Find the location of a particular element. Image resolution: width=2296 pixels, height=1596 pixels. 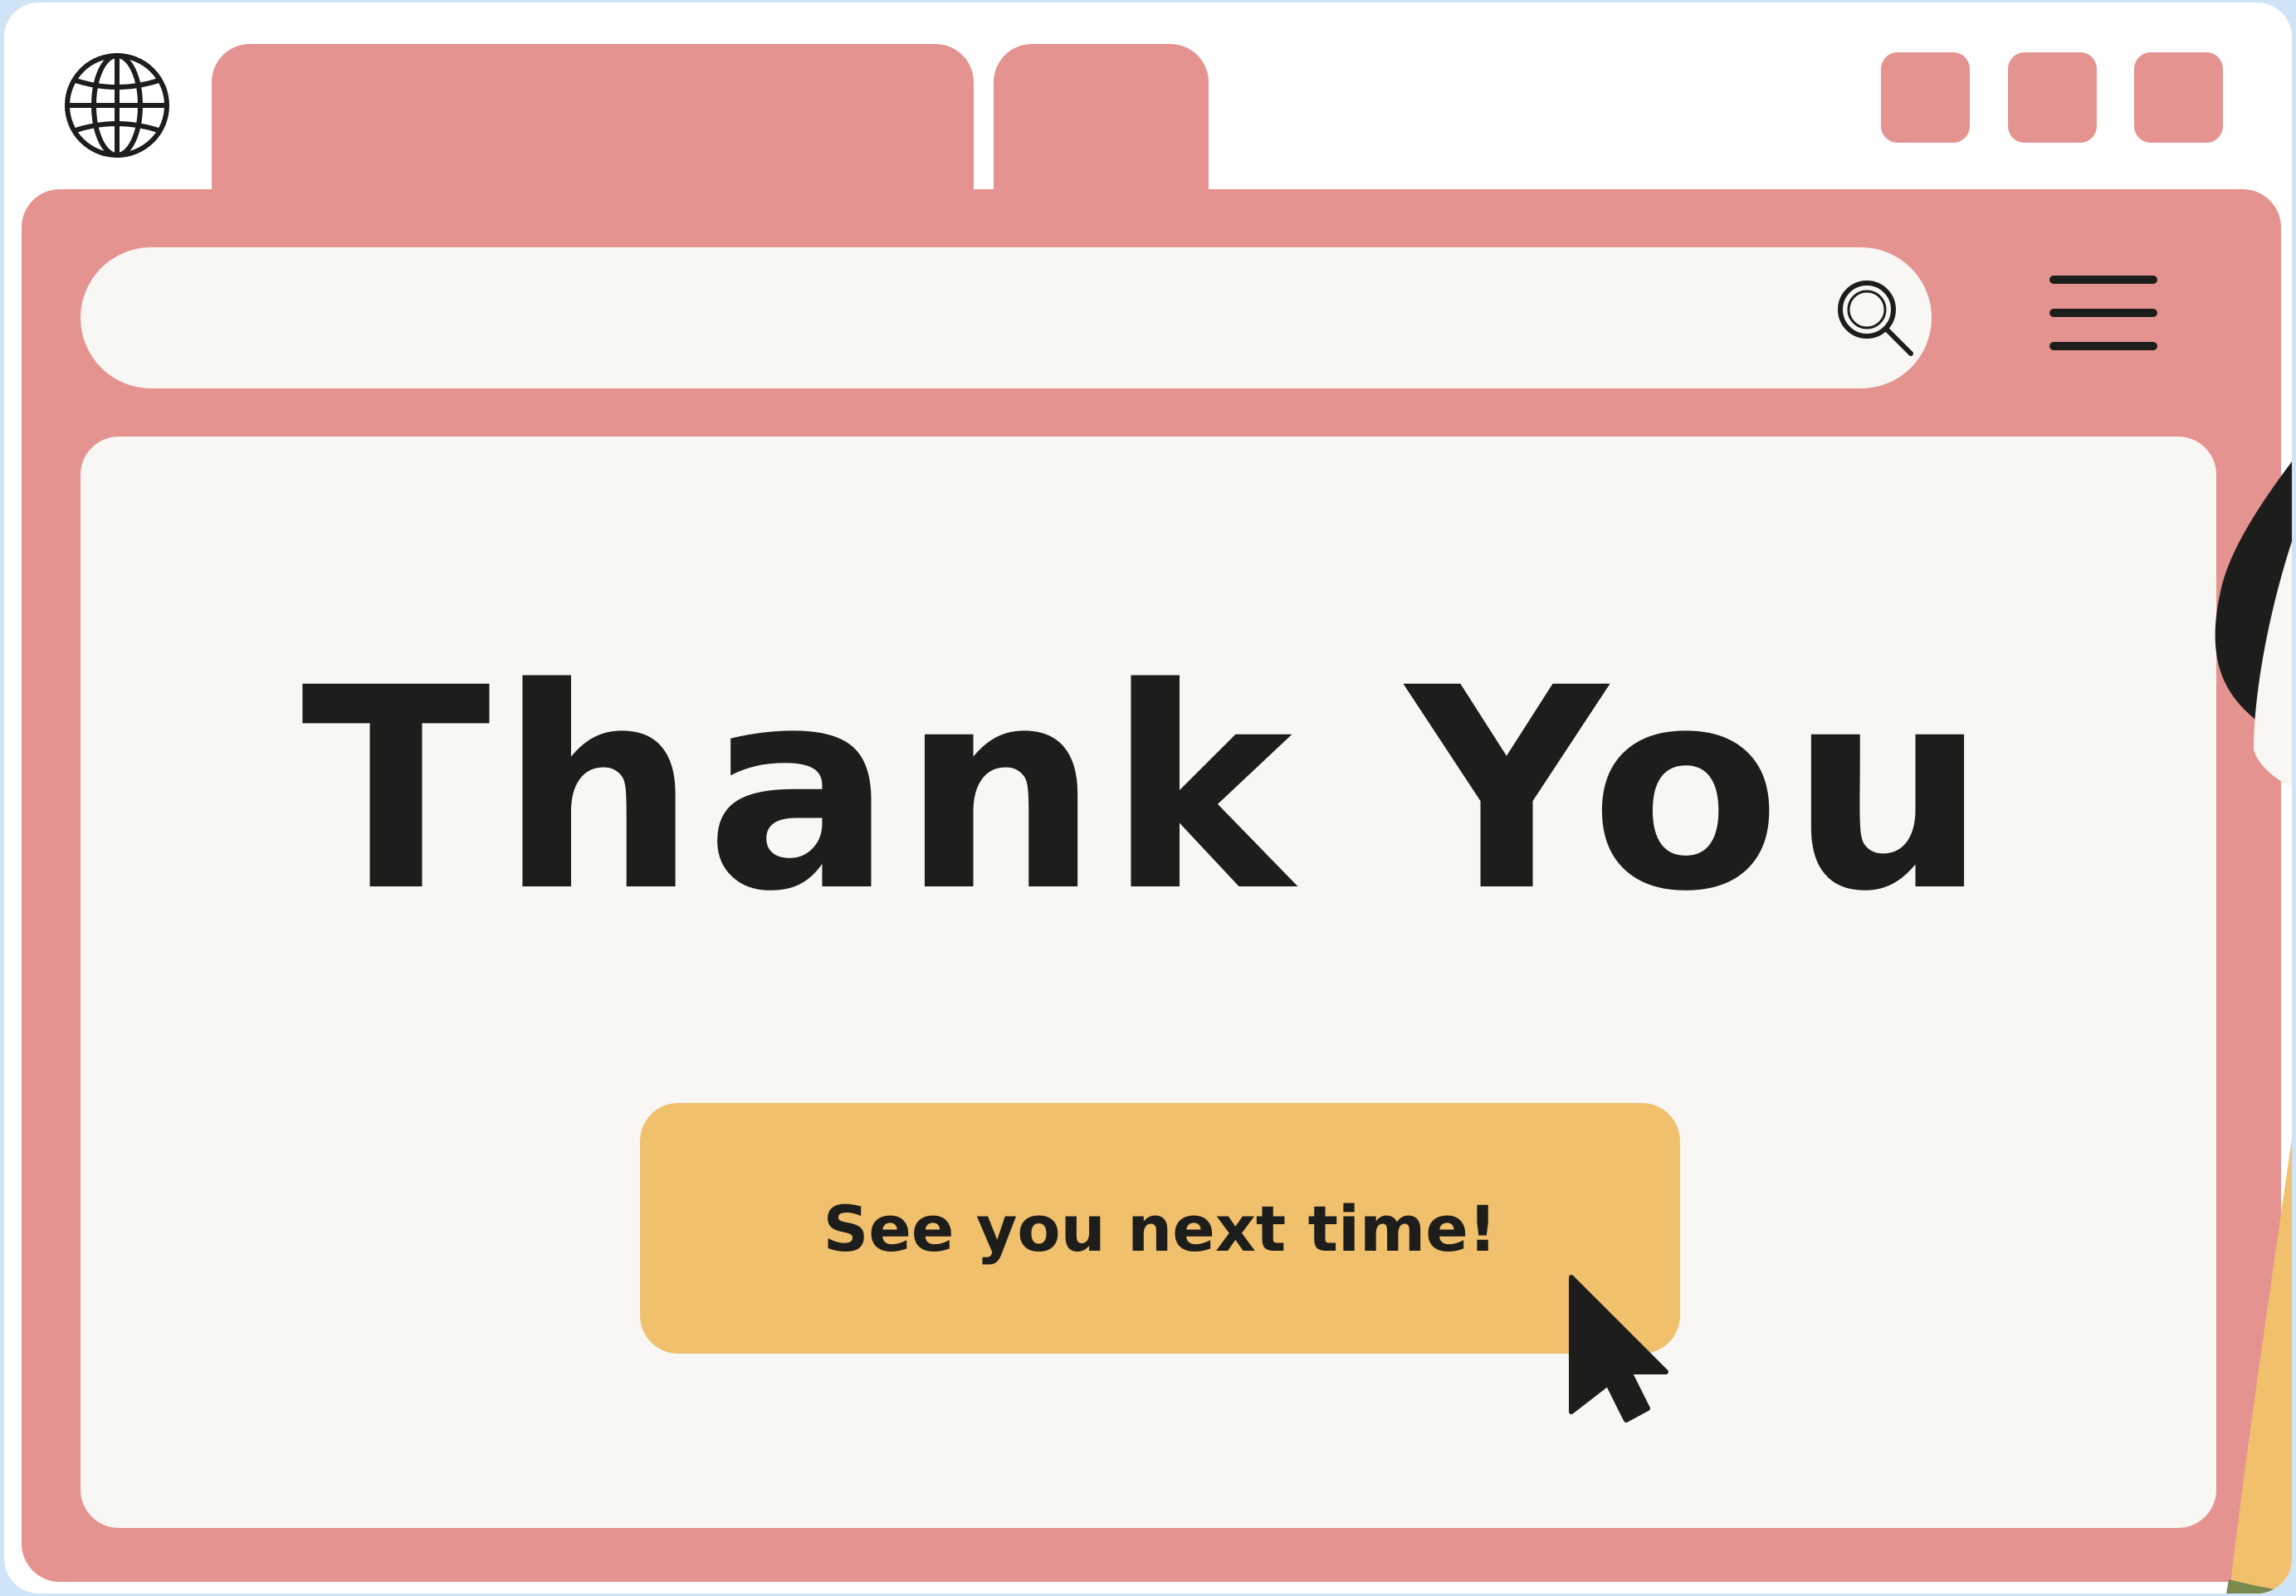

decorative-illustration is located at coordinates (2253, 1027).